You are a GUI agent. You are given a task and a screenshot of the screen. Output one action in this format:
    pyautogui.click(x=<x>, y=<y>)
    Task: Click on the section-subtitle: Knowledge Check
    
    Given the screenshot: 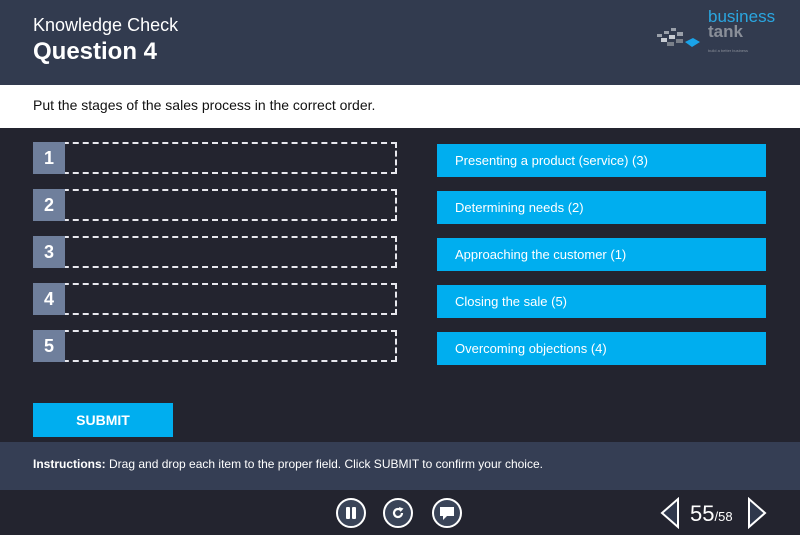 What is the action you would take?
    pyautogui.click(x=106, y=25)
    